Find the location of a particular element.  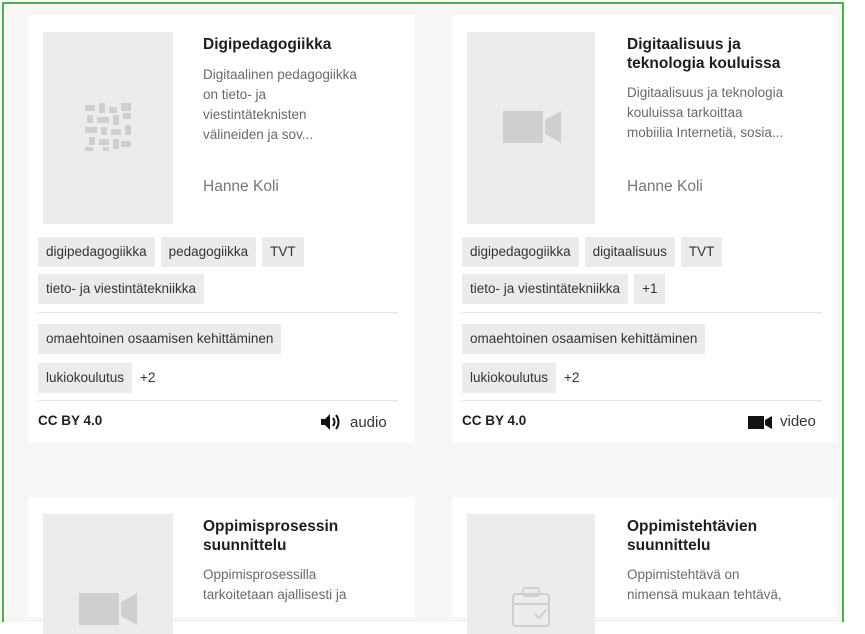

card-title: Digitaalisuus ja teknologia kouluissa is located at coordinates (727, 54).